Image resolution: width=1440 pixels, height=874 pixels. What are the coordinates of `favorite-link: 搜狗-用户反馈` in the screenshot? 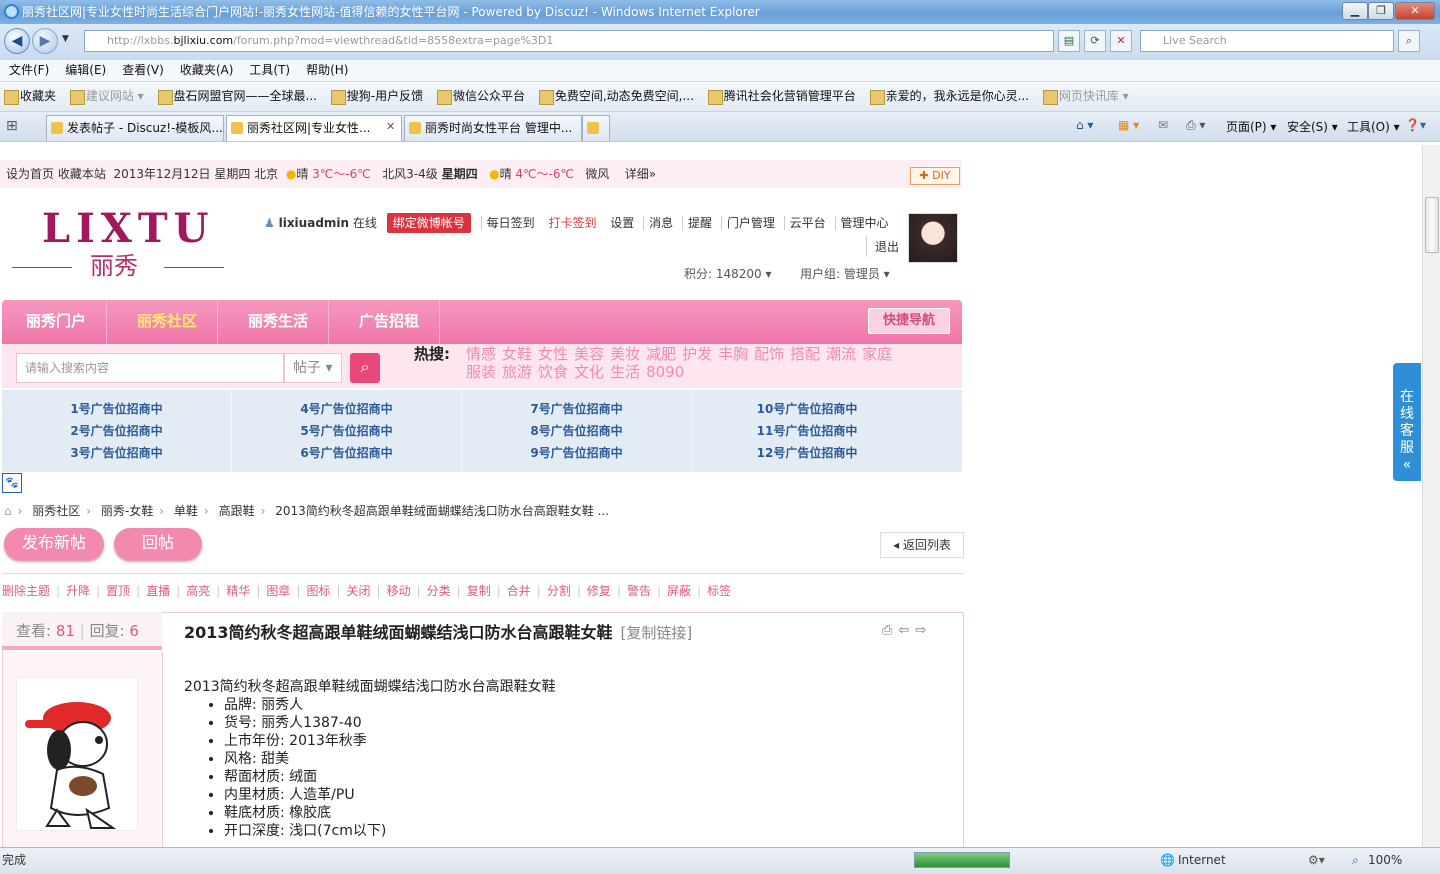 It's located at (378, 96).